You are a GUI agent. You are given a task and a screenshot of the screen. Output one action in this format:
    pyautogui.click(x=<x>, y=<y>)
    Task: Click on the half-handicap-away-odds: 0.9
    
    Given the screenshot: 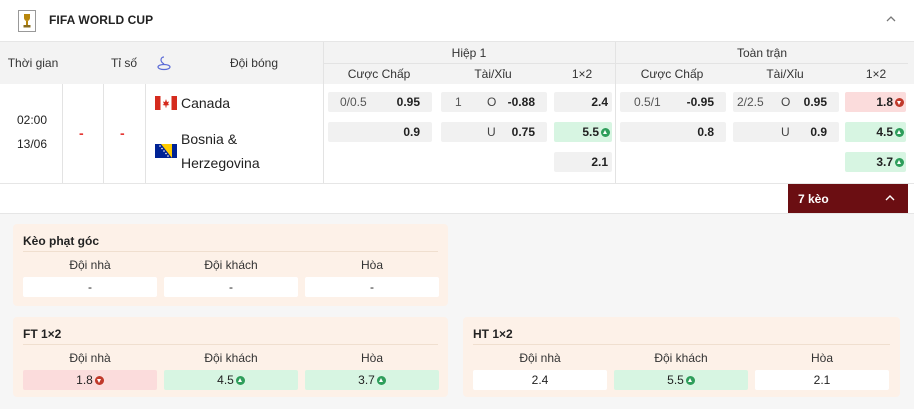 What is the action you would take?
    pyautogui.click(x=411, y=132)
    